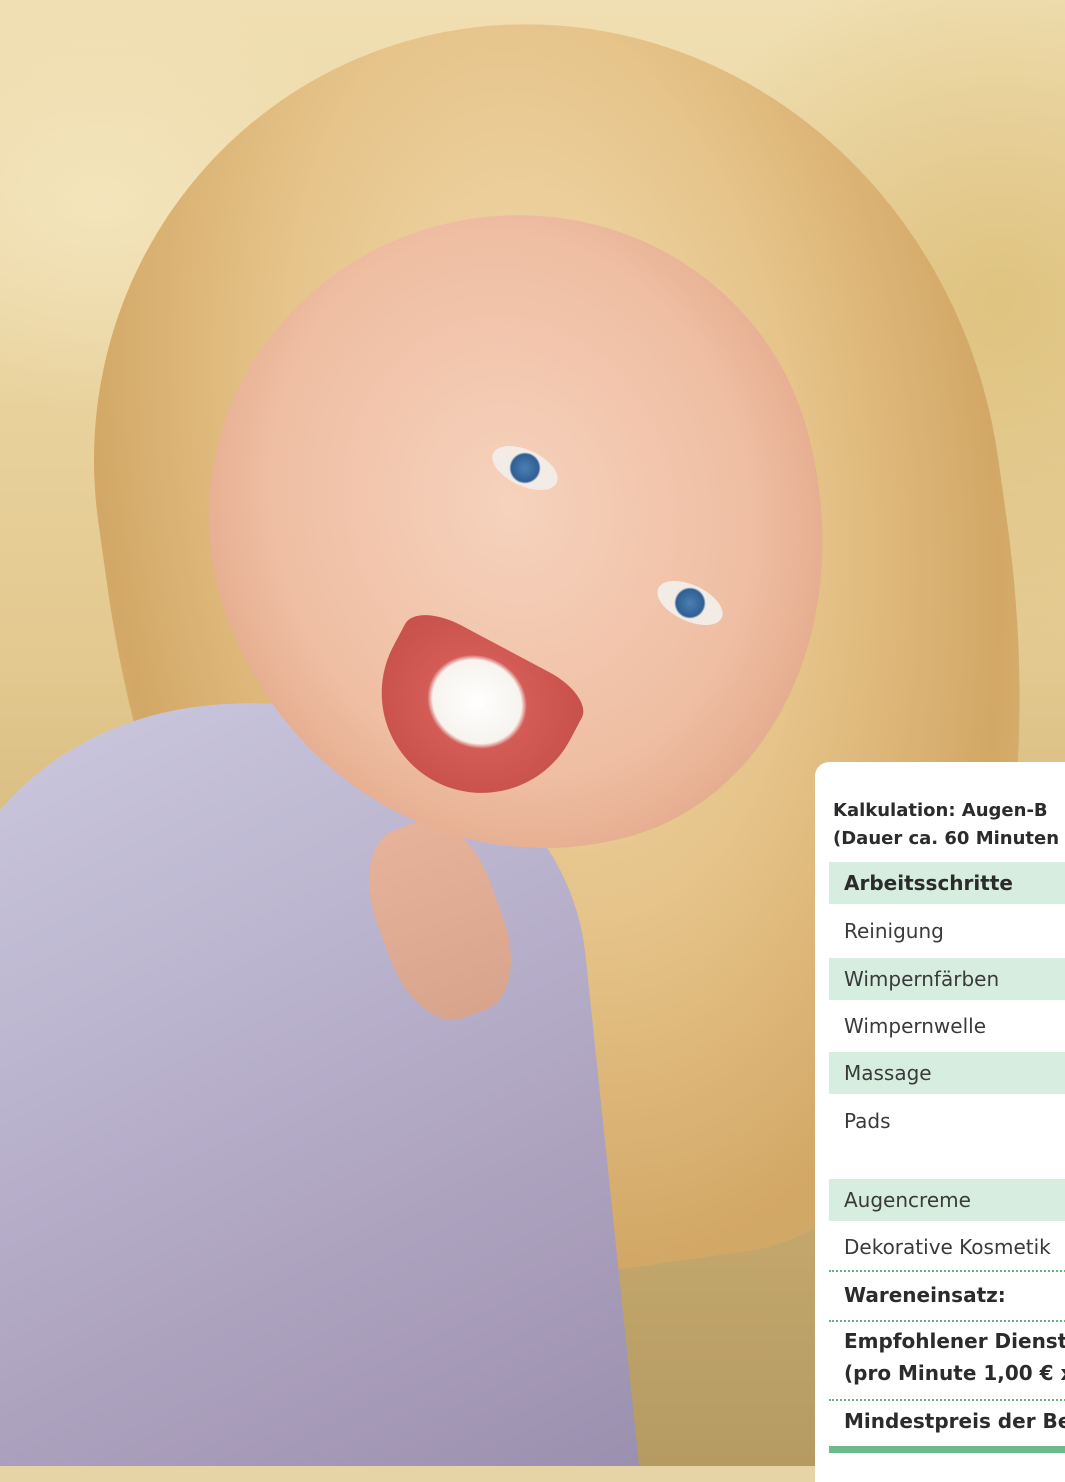 This screenshot has width=1065, height=1482. Describe the element at coordinates (867, 1121) in the screenshot. I see `step-row: Pads` at that location.